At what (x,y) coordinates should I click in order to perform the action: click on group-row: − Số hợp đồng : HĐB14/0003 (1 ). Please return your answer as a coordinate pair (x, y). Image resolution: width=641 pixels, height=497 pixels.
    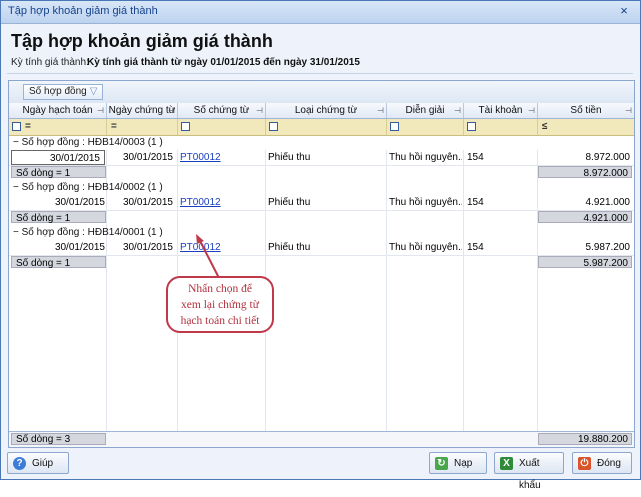
    Looking at the image, I should click on (321, 143).